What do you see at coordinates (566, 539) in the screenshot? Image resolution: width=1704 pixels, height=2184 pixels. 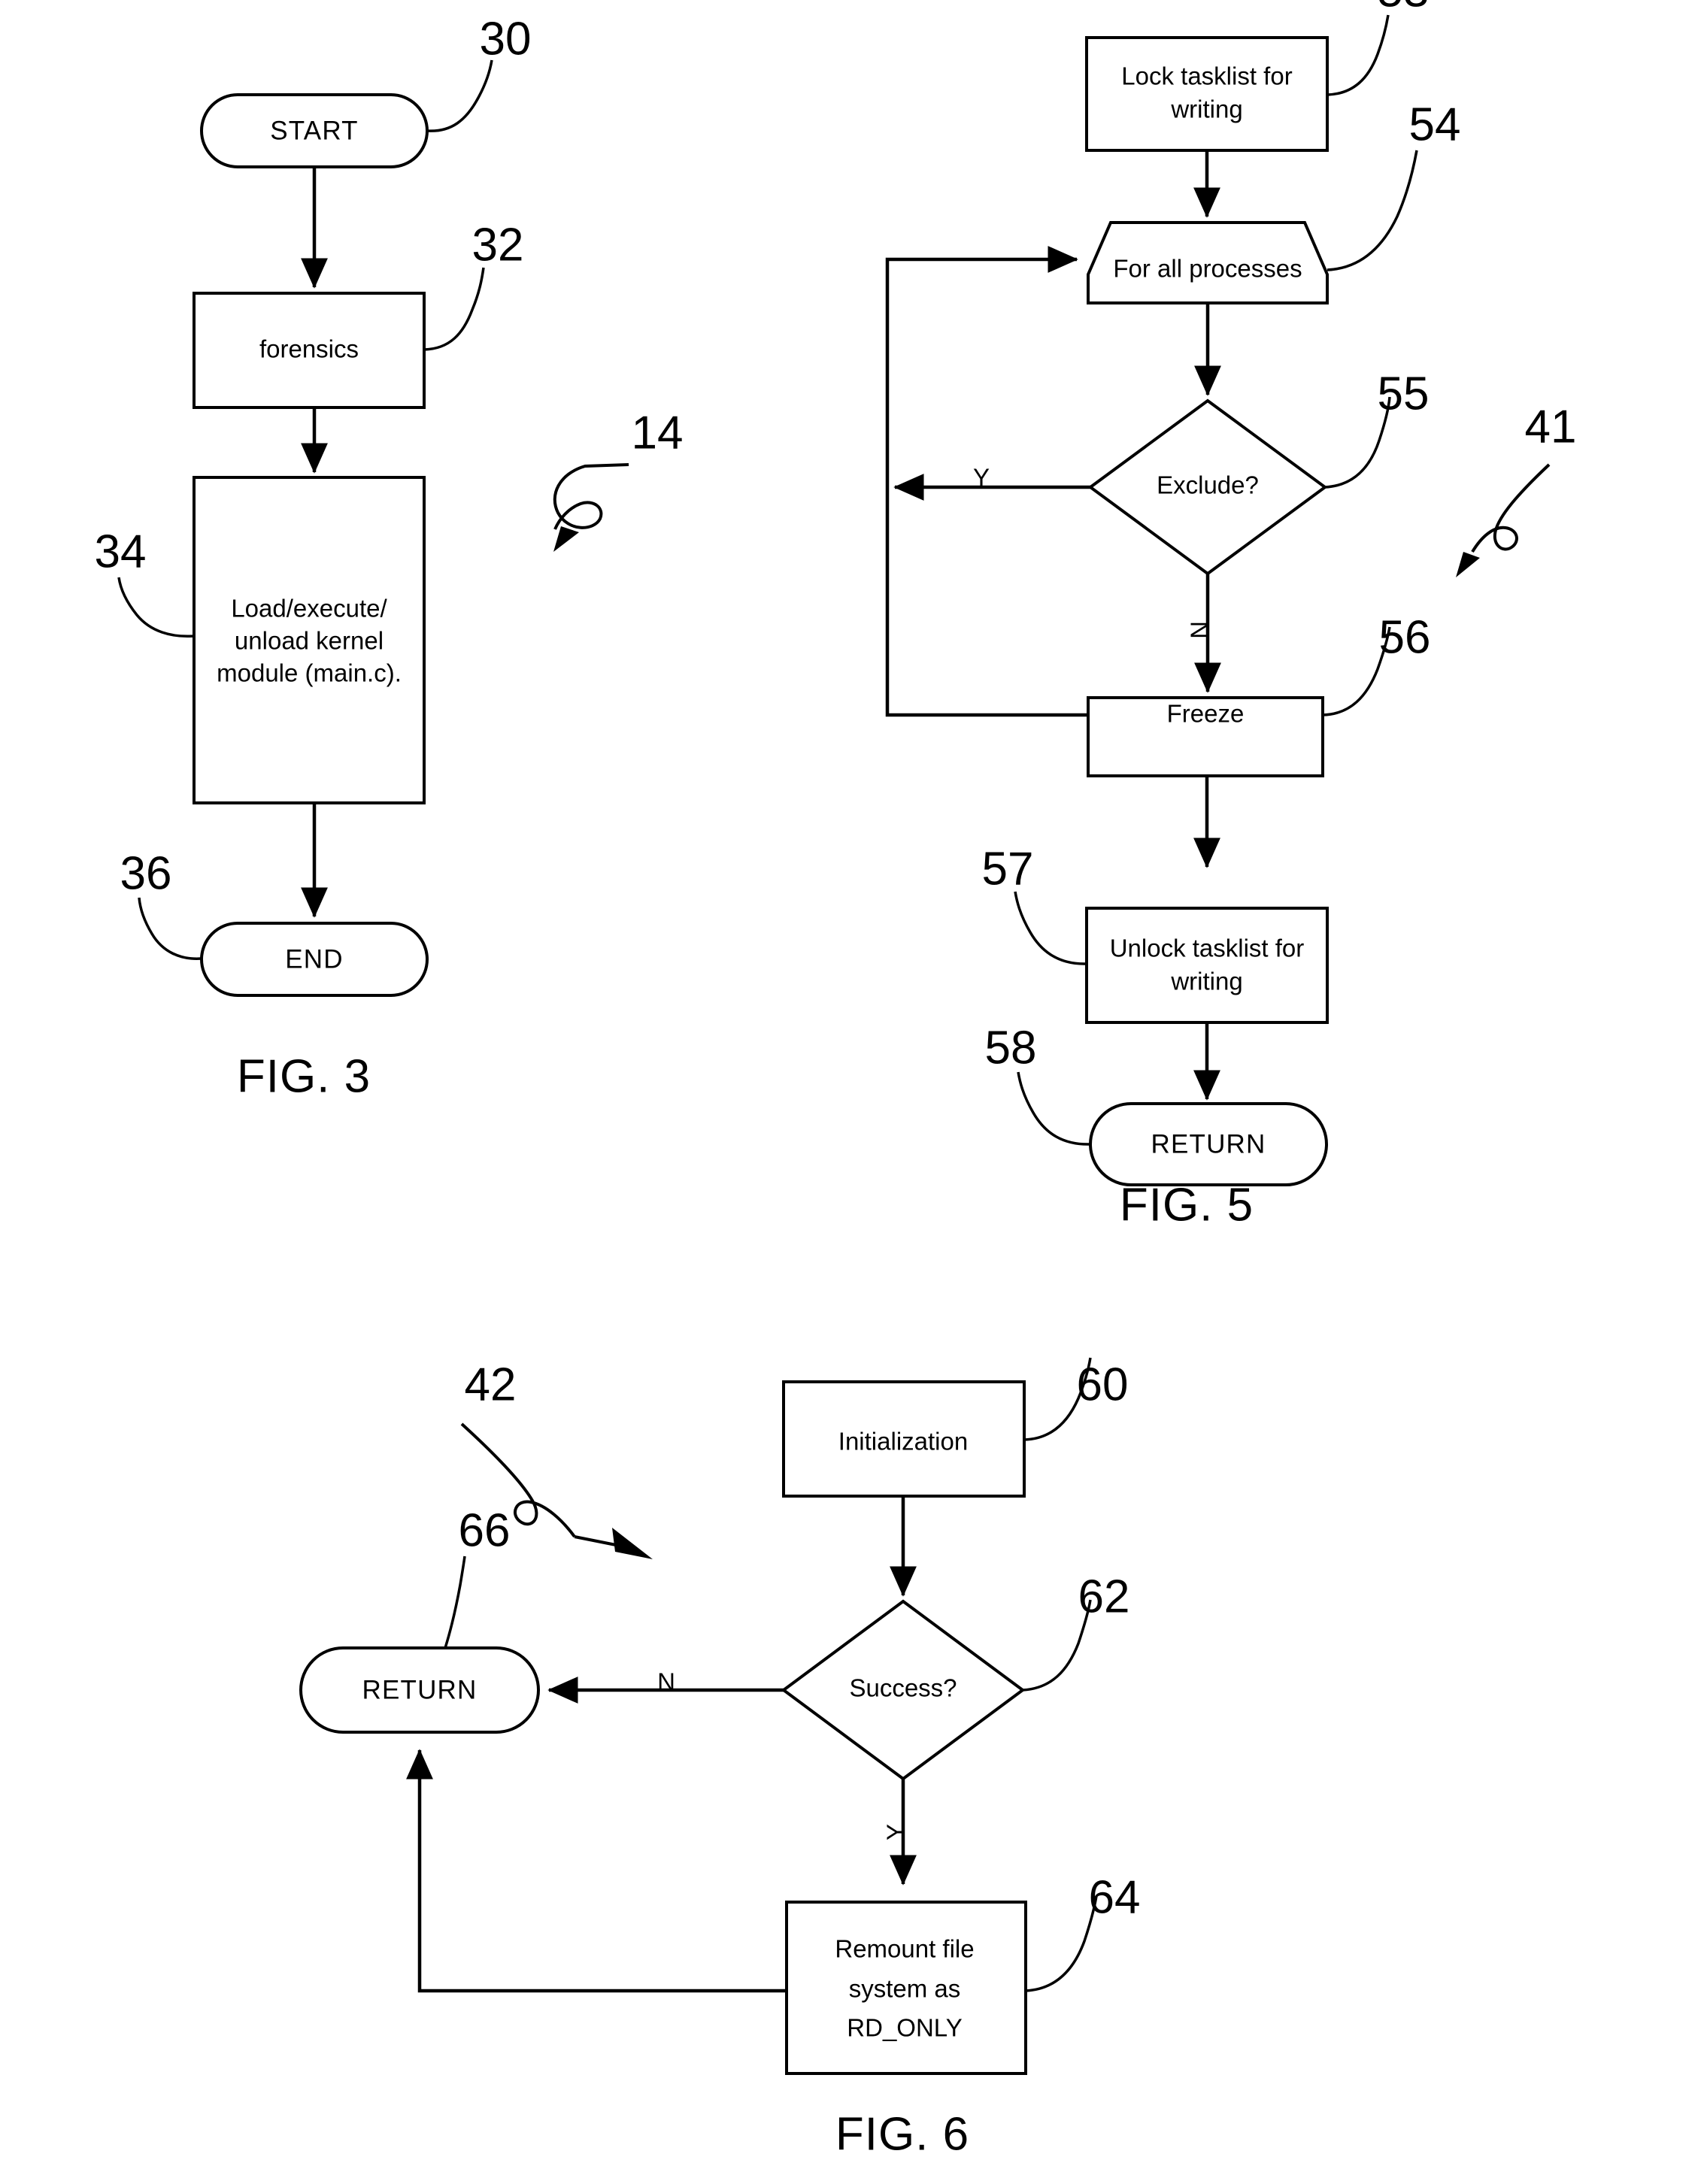 I see `fig3-squiggle-14-arrowhead` at bounding box center [566, 539].